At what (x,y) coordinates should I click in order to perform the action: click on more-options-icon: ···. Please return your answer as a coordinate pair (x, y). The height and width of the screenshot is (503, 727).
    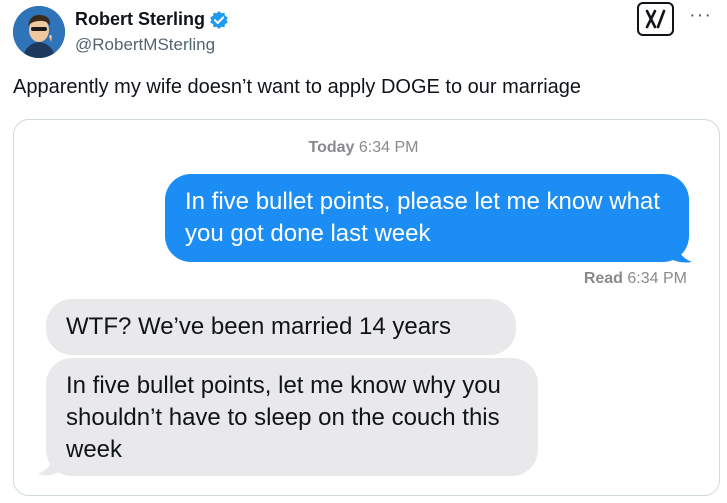
    Looking at the image, I should click on (700, 15).